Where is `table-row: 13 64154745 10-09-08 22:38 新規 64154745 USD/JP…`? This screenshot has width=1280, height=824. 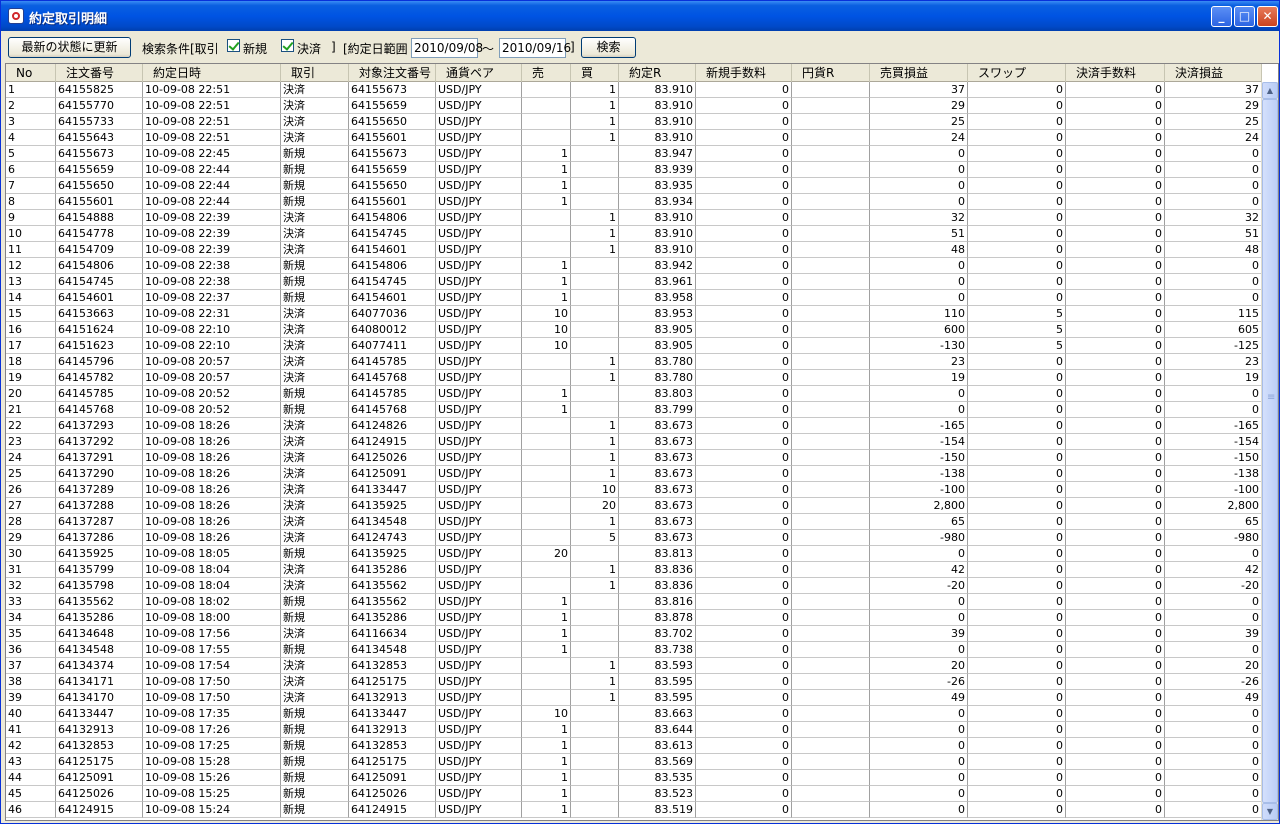
table-row: 13 64154745 10-09-08 22:38 新規 64154745 USD/JP… is located at coordinates (634, 282).